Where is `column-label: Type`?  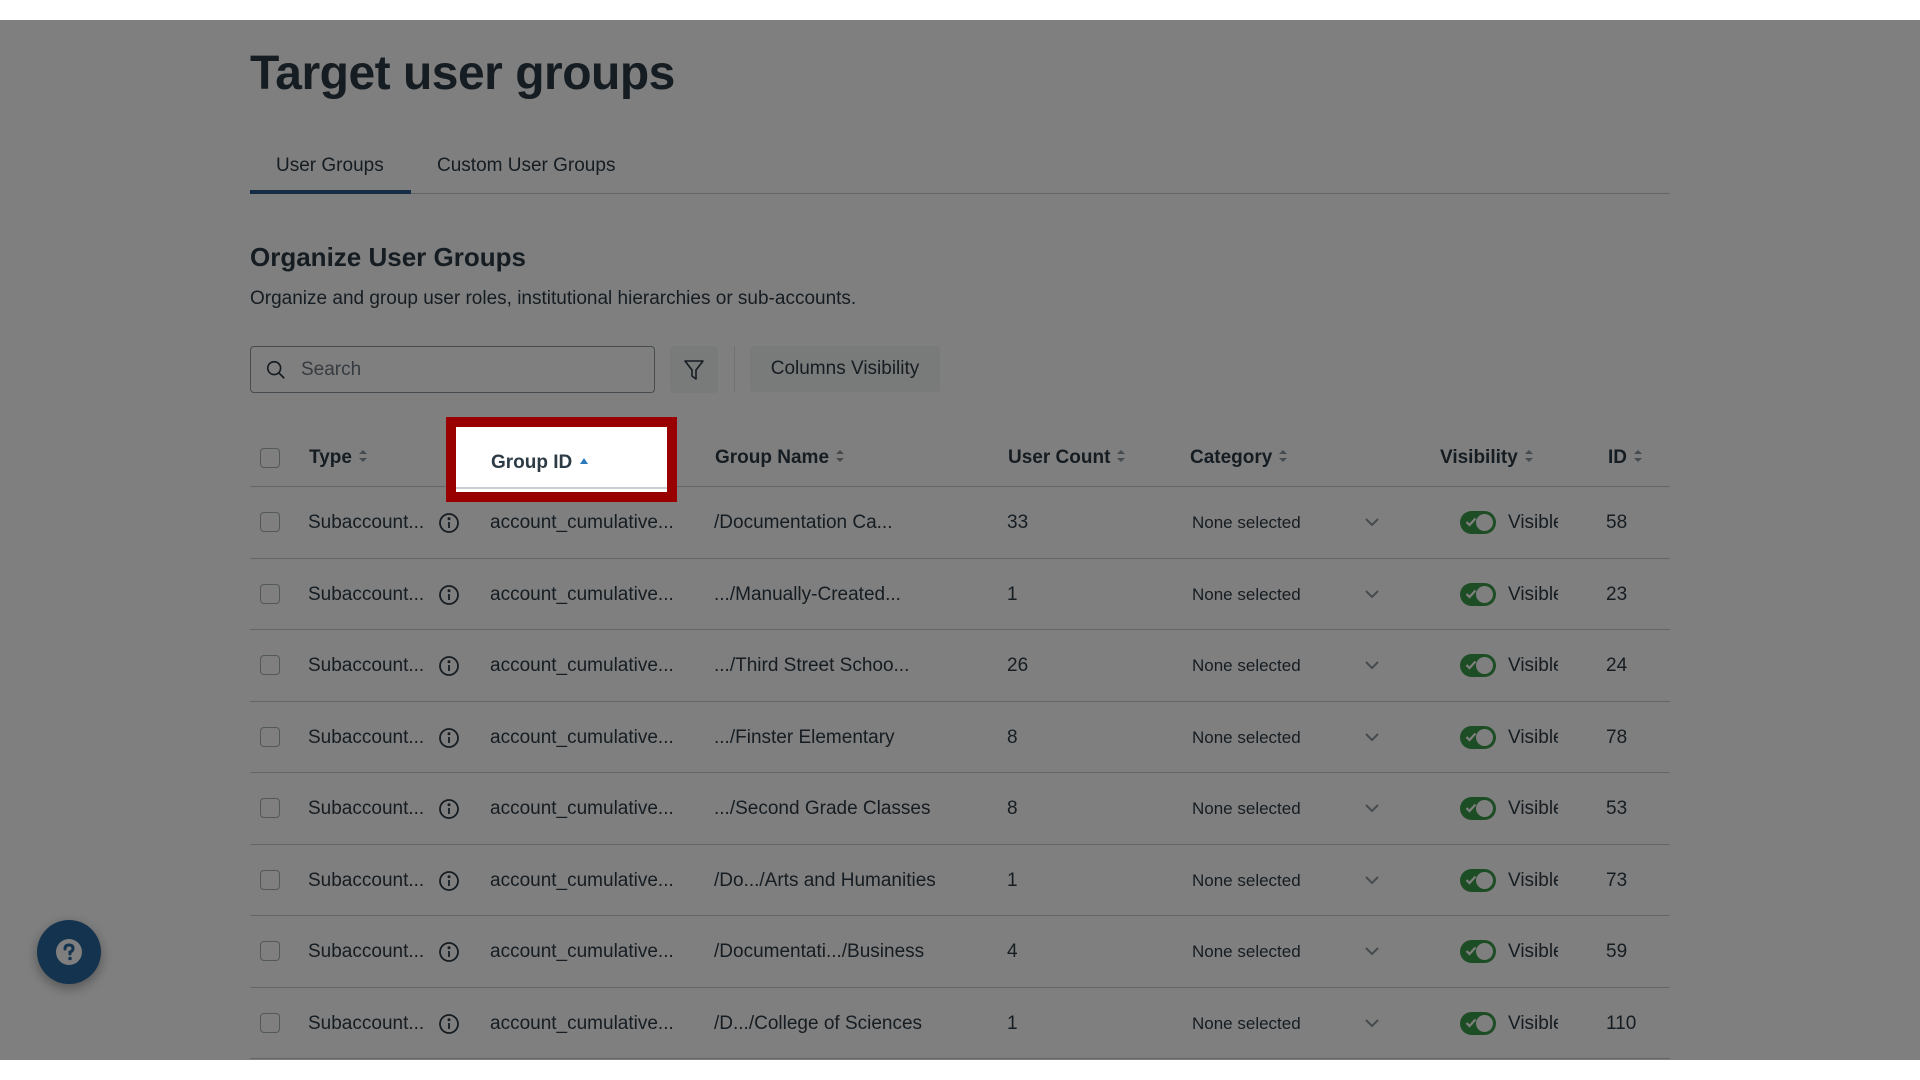
column-label: Type is located at coordinates (330, 457).